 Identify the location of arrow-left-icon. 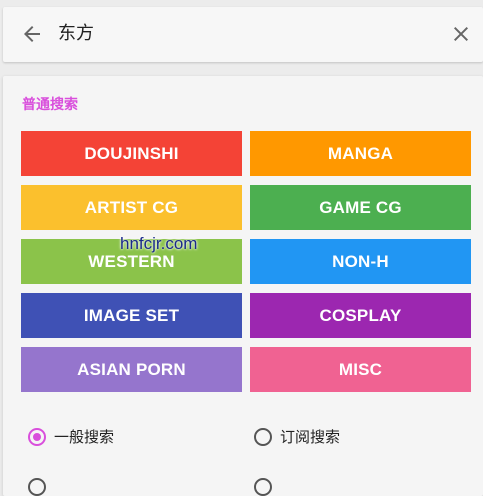
(32, 34).